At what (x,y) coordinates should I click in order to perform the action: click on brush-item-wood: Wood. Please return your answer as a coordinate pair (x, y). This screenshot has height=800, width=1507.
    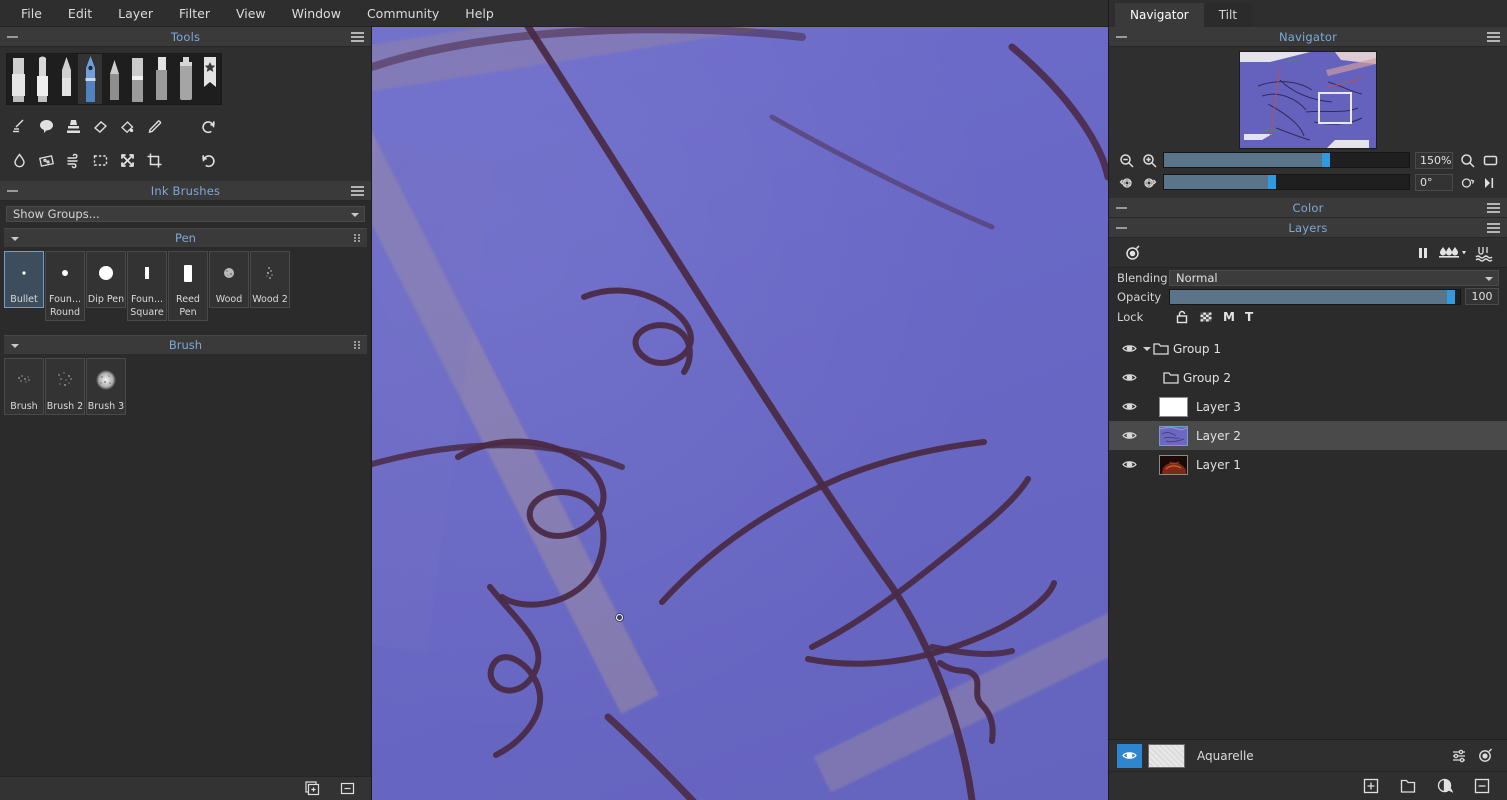
    Looking at the image, I should click on (229, 279).